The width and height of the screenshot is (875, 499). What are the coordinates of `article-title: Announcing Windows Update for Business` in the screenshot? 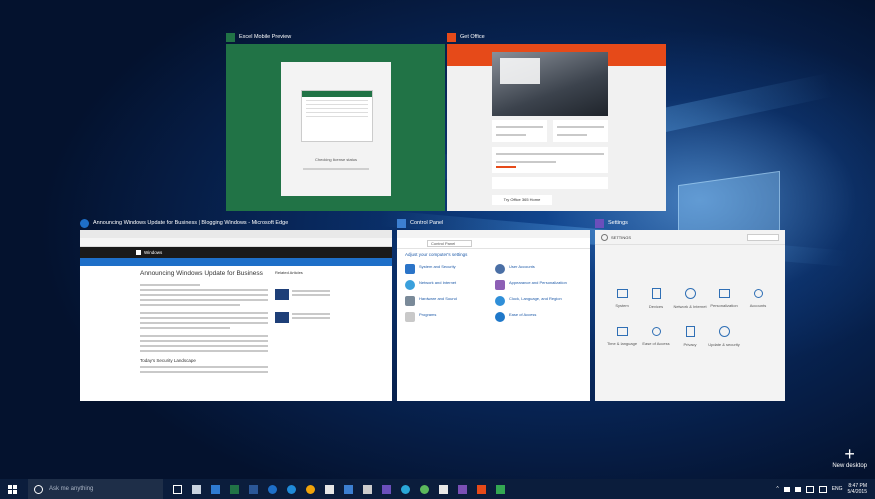 It's located at (201, 273).